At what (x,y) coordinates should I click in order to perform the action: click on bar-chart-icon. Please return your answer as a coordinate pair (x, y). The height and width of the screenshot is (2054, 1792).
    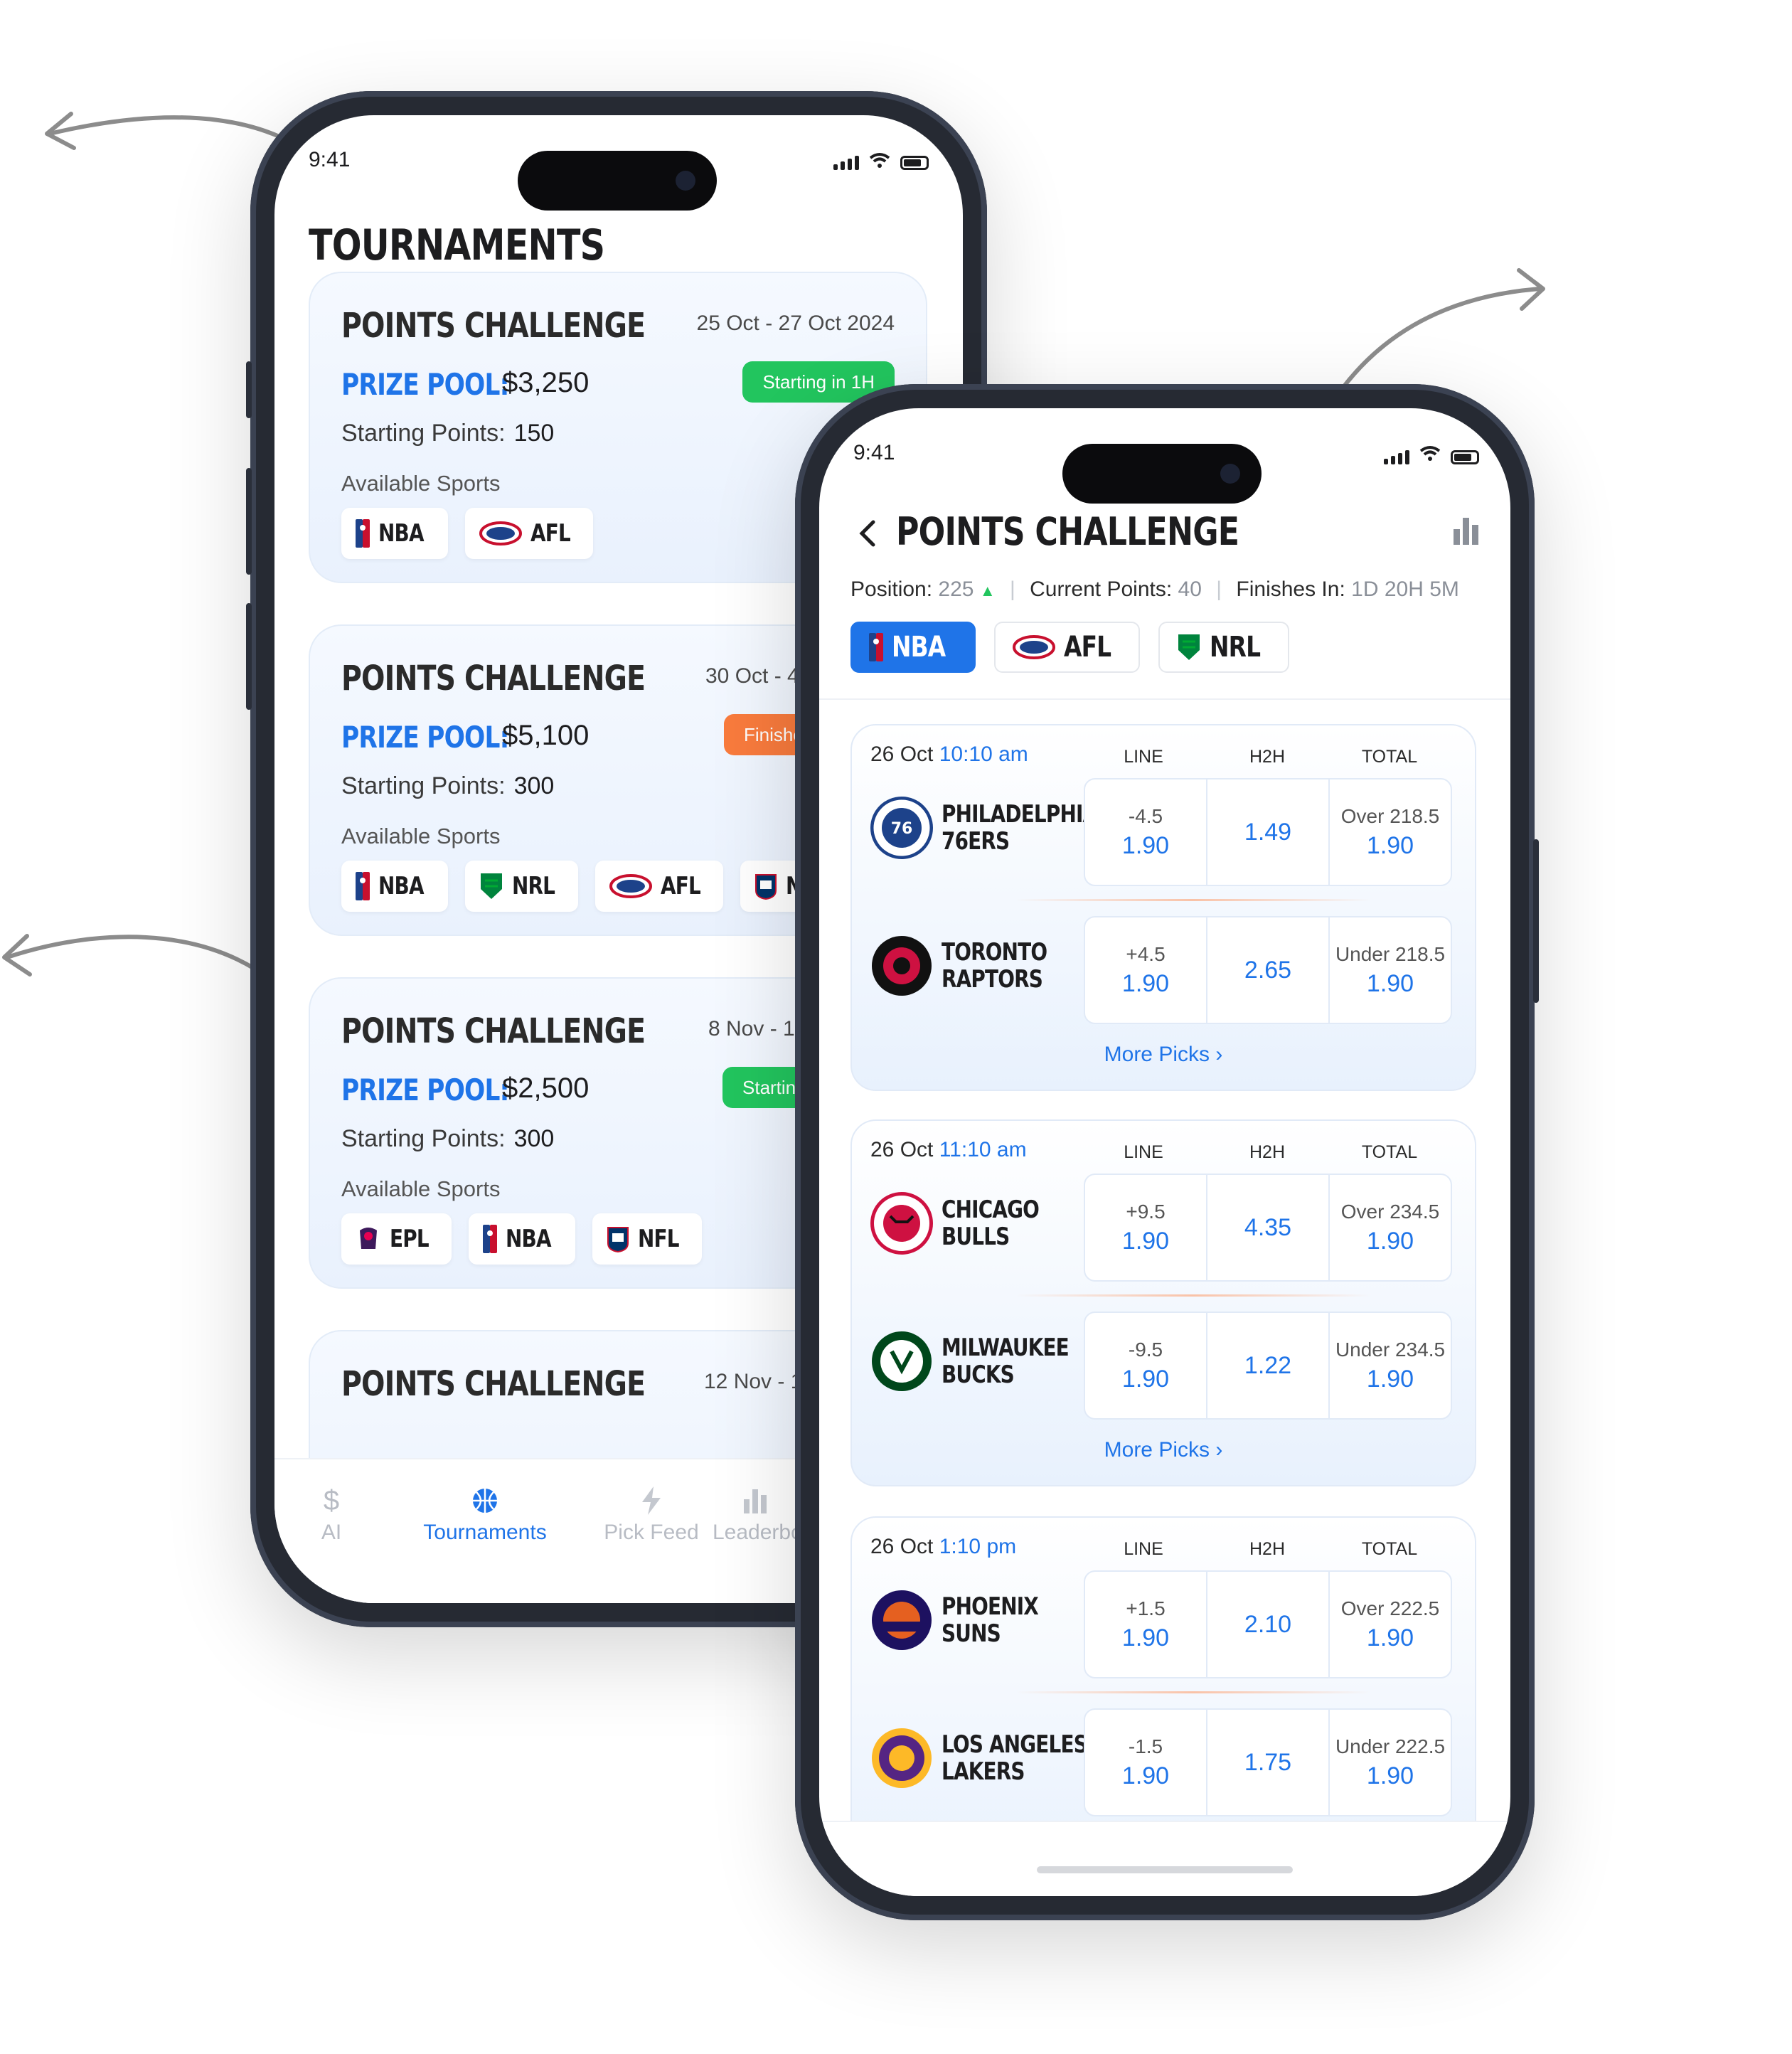
    Looking at the image, I should click on (755, 1501).